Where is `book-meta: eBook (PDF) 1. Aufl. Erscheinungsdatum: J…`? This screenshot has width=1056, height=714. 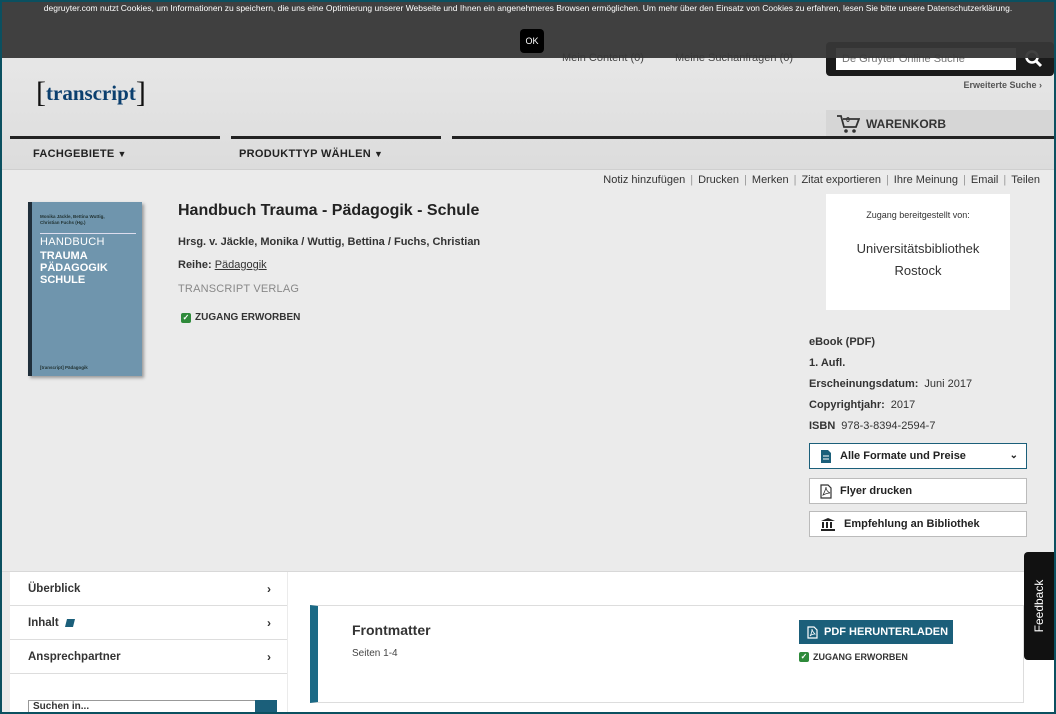 book-meta: eBook (PDF) 1. Aufl. Erscheinungsdatum: J… is located at coordinates (891, 384).